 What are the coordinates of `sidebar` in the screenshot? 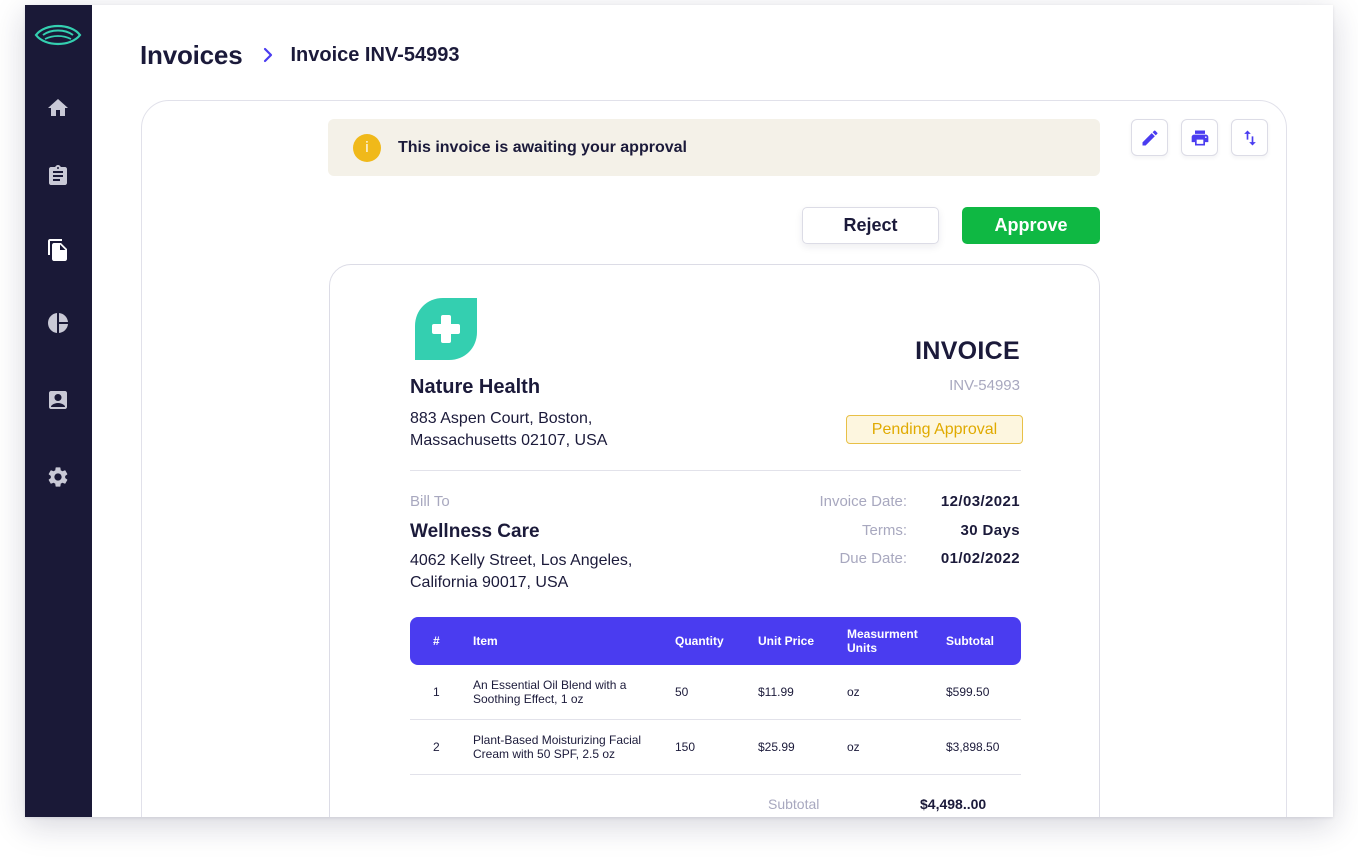 It's located at (58, 411).